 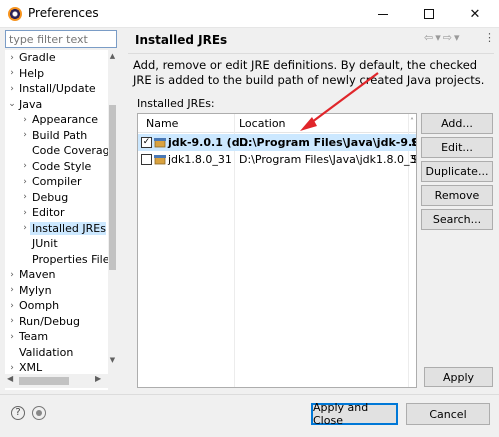 I want to click on tree-item-label: Installed JREs, so click(x=68, y=228).